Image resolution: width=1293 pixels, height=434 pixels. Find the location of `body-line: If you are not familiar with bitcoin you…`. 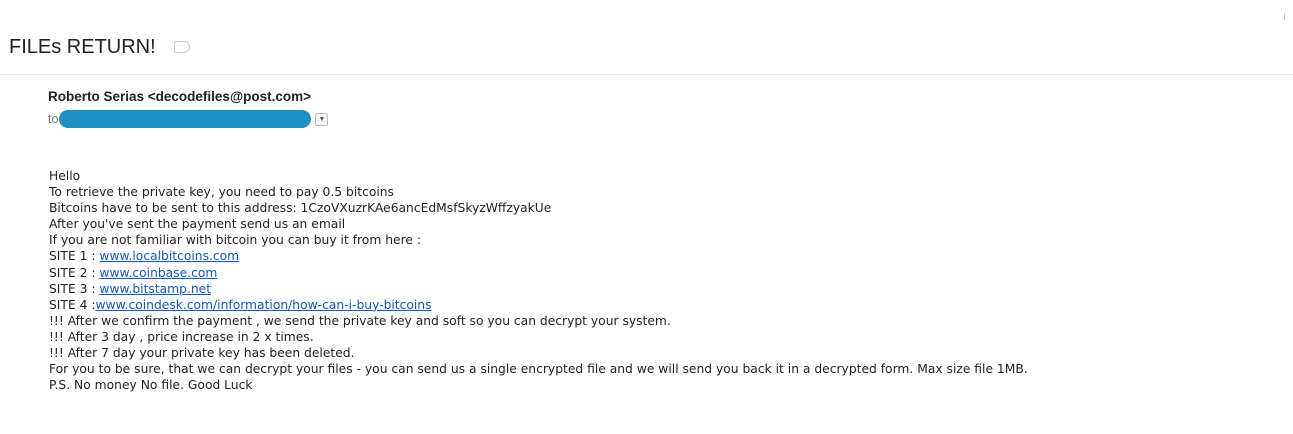

body-line: If you are not familiar with bitcoin you… is located at coordinates (235, 240).